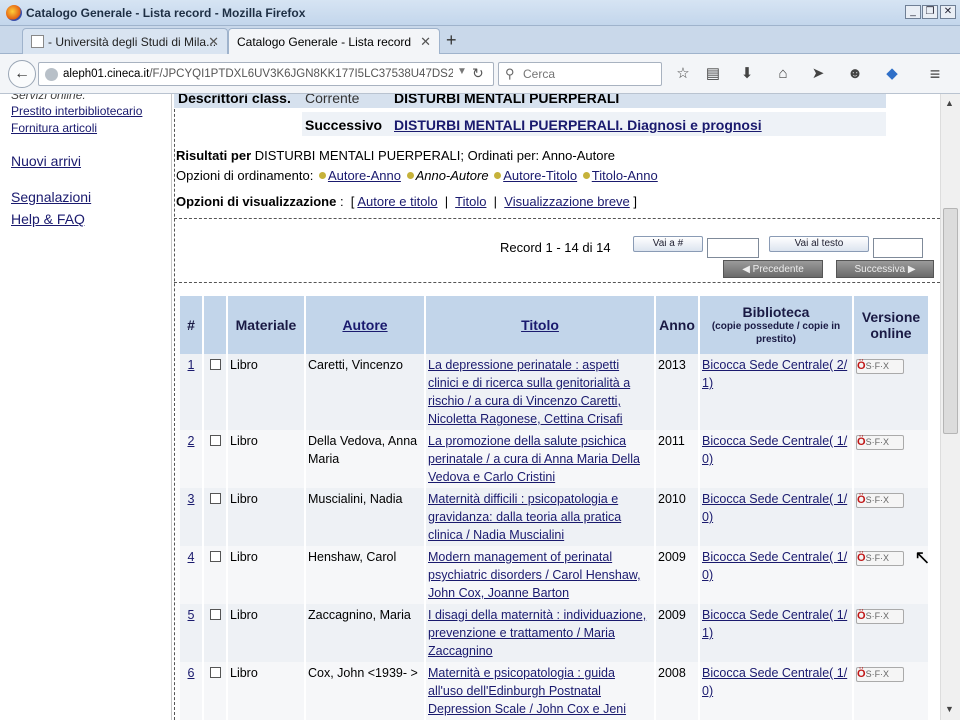 The height and width of the screenshot is (720, 960). What do you see at coordinates (747, 74) in the screenshot?
I see `download-icon: ⬇` at bounding box center [747, 74].